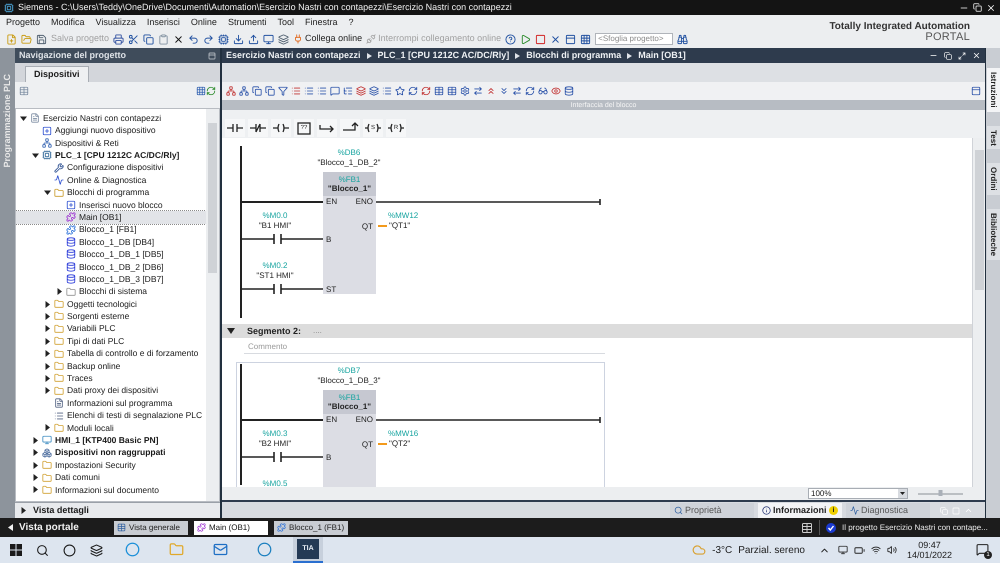 This screenshot has height=563, width=1000. I want to click on save-icon, so click(41, 39).